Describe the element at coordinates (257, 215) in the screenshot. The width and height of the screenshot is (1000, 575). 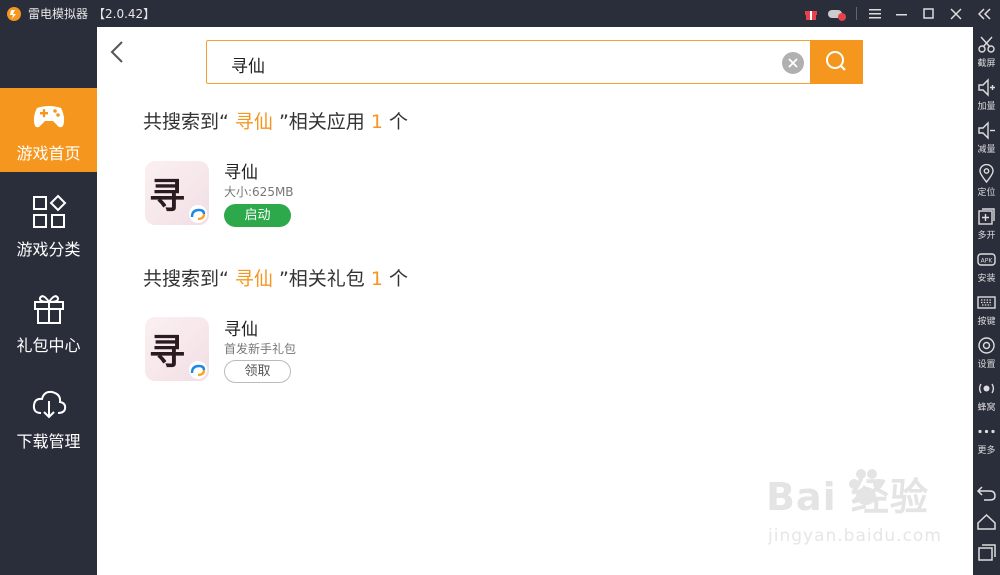
I see `launch-button: 启动` at that location.